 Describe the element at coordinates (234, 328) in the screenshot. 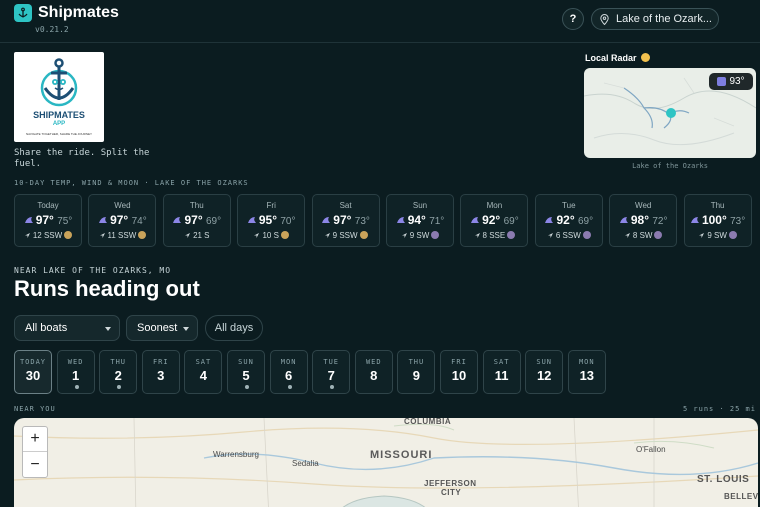

I see `all-days-button: All days` at that location.